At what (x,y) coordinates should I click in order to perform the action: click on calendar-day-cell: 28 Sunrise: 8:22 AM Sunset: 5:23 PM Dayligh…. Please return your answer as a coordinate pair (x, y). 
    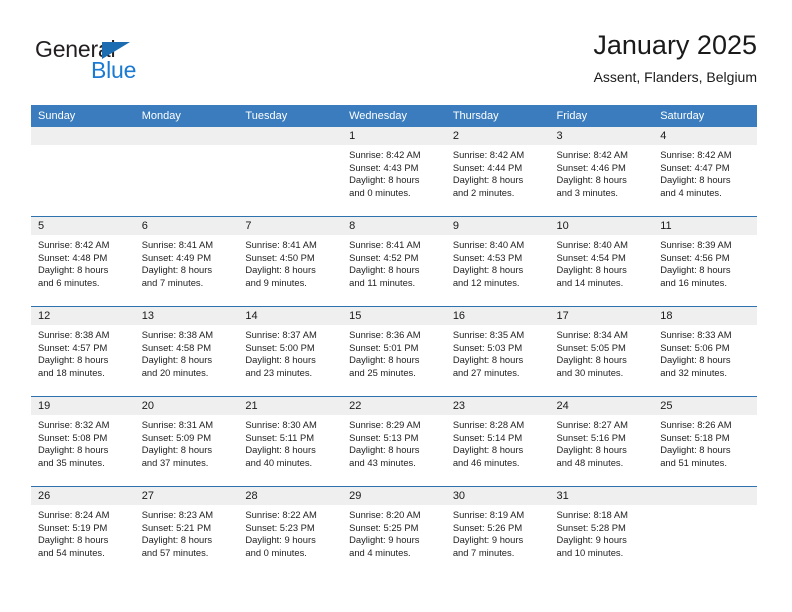
    Looking at the image, I should click on (290, 531).